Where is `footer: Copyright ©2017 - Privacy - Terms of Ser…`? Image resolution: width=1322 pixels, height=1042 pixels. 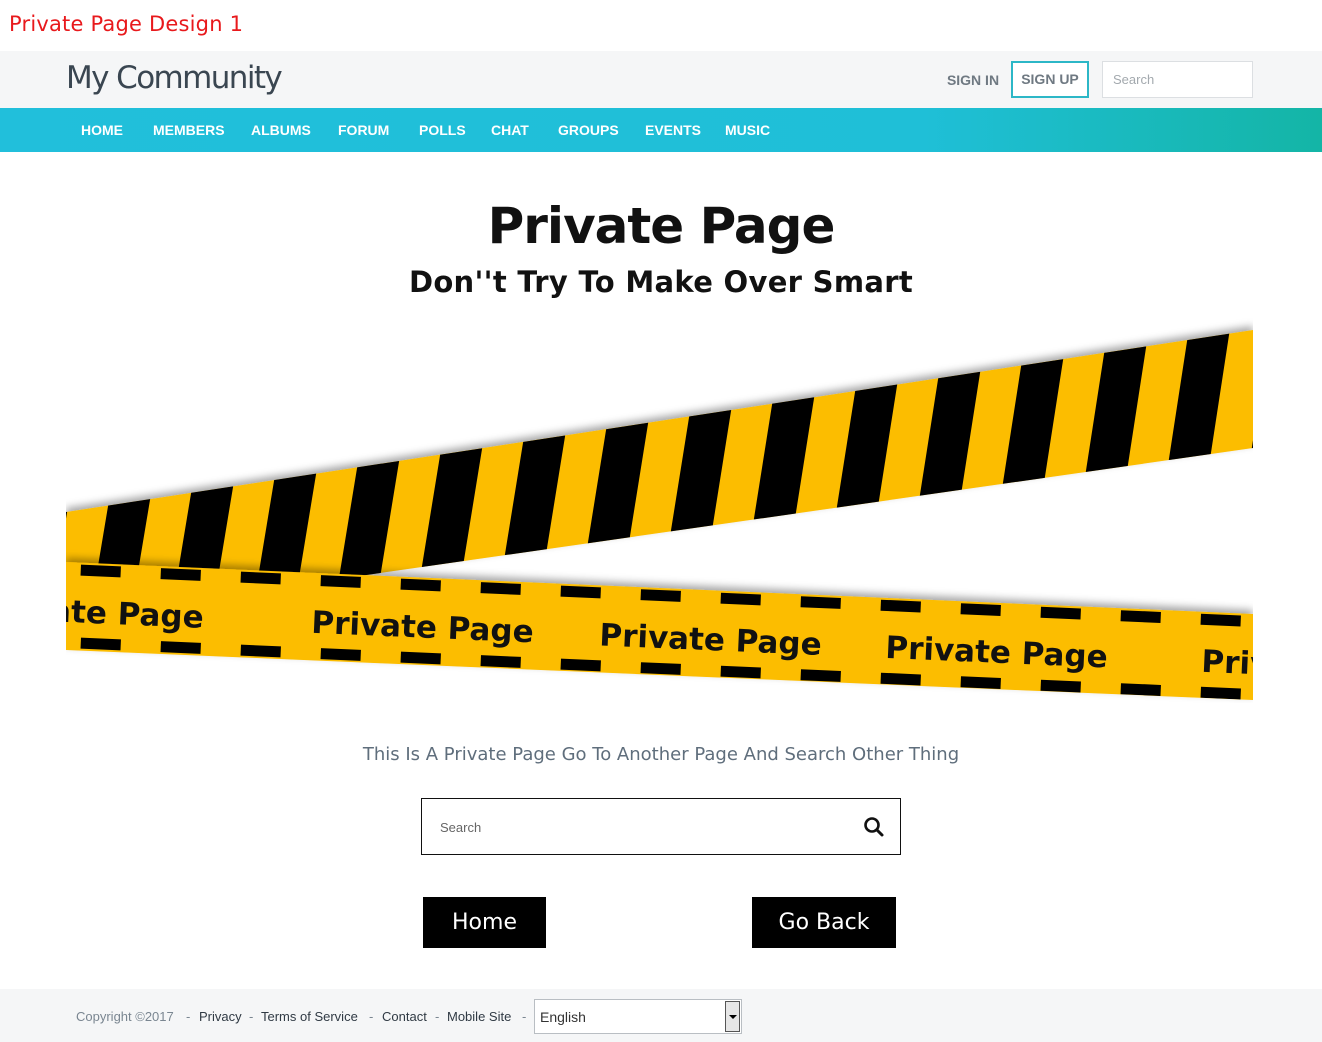 footer: Copyright ©2017 - Privacy - Terms of Ser… is located at coordinates (661, 1015).